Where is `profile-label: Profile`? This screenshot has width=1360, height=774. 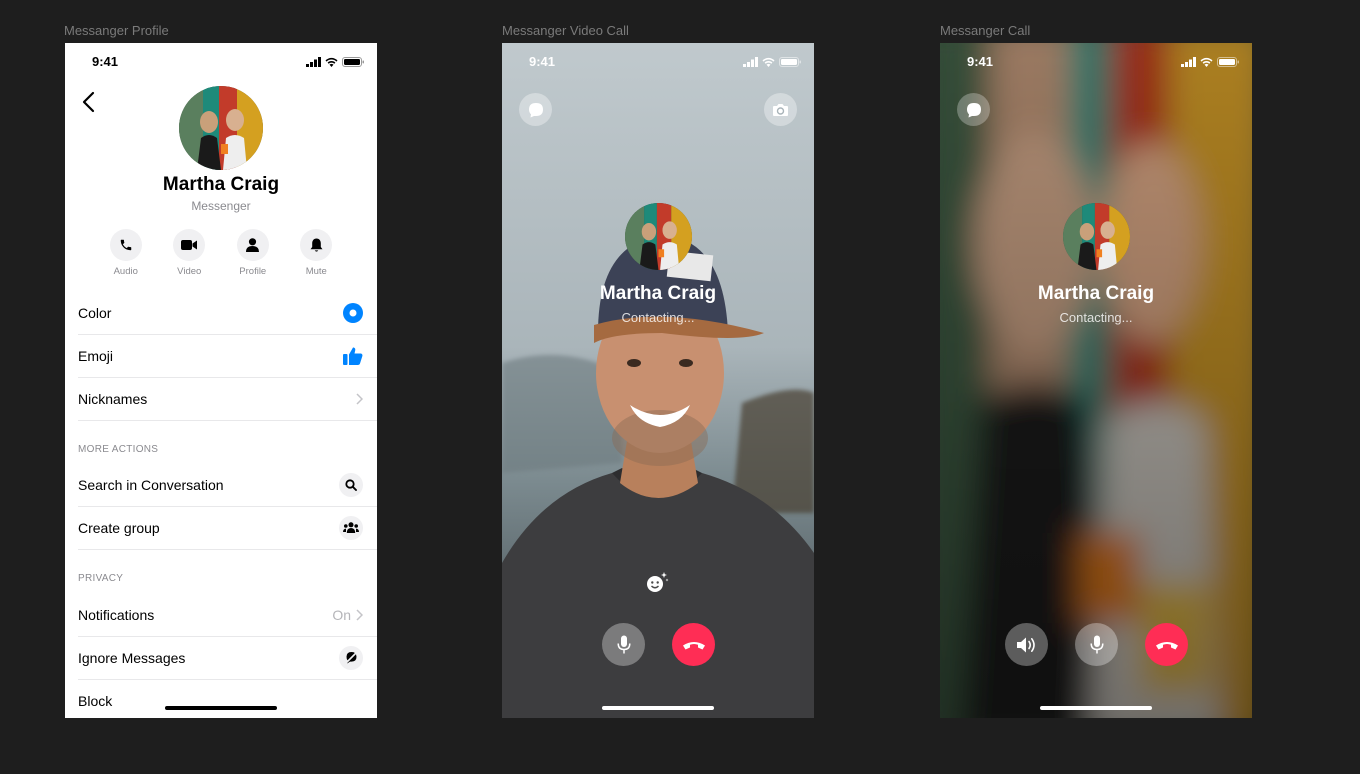
profile-label: Profile is located at coordinates (253, 271).